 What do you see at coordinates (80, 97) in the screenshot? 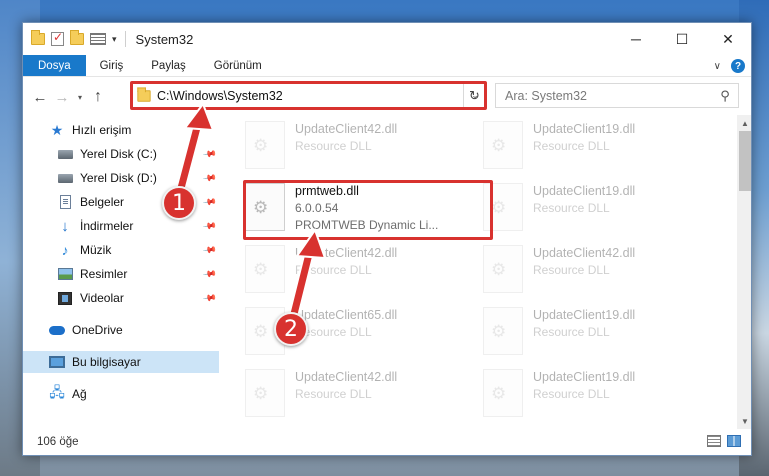
I see `recent-locations-chevron-icon: ▾` at bounding box center [80, 97].